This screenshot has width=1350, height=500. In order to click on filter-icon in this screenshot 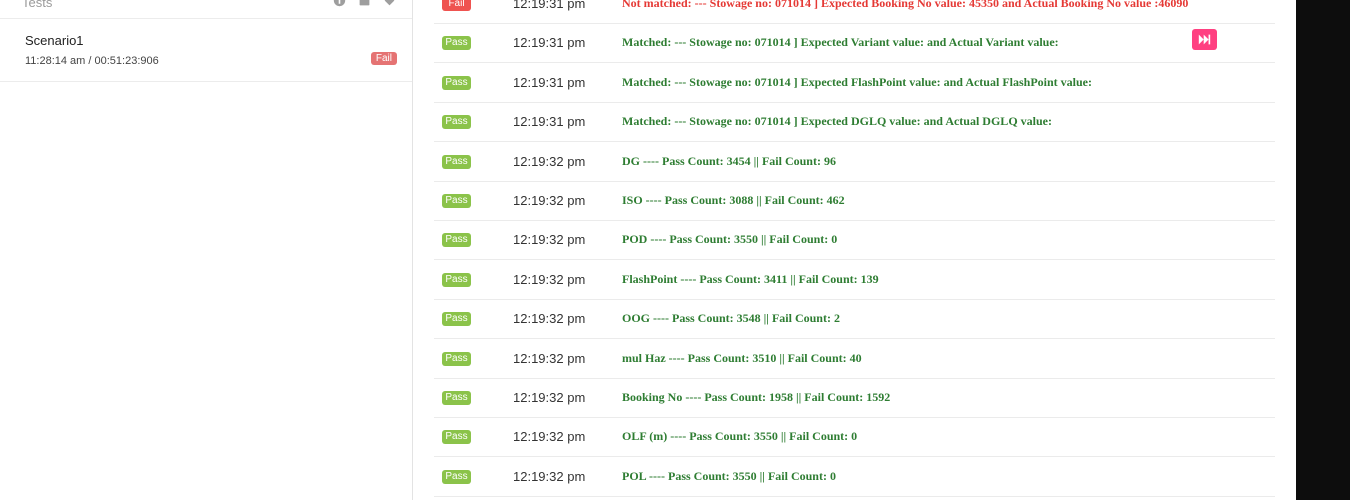, I will do `click(389, 3)`.